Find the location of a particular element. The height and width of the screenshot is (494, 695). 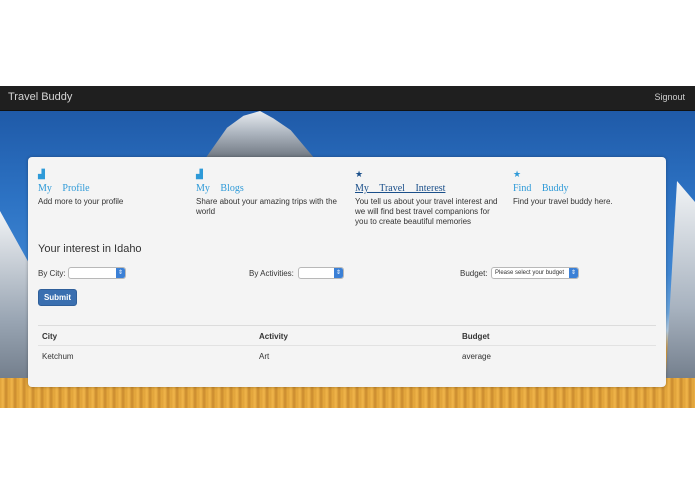

brand-title: Travel Buddy is located at coordinates (40, 97).